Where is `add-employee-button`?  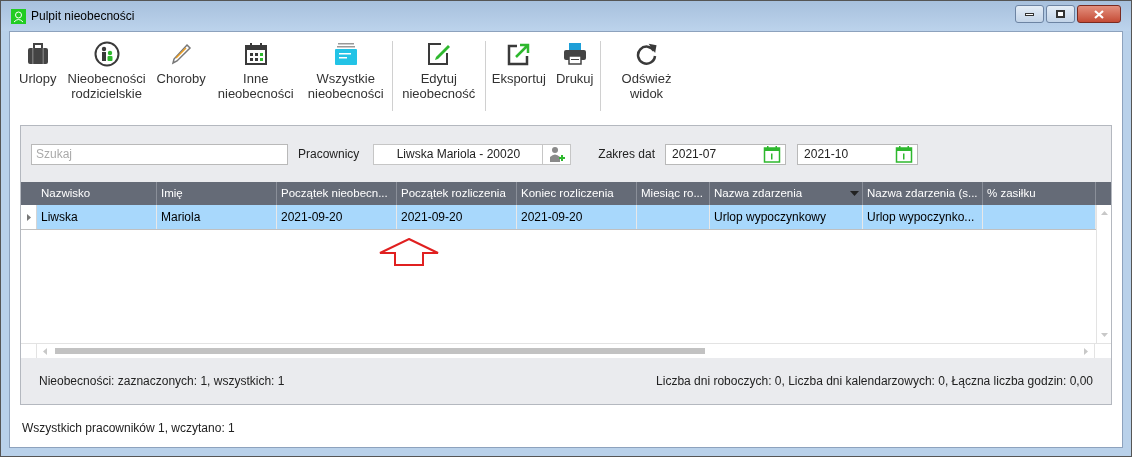
add-employee-button is located at coordinates (557, 154).